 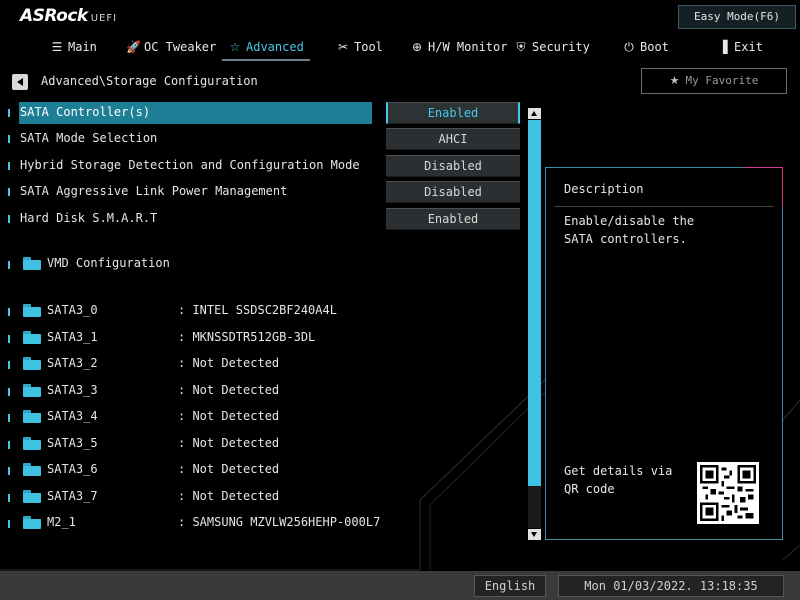 What do you see at coordinates (417, 47) in the screenshot?
I see `monitor-gauge-icon: ⊕` at bounding box center [417, 47].